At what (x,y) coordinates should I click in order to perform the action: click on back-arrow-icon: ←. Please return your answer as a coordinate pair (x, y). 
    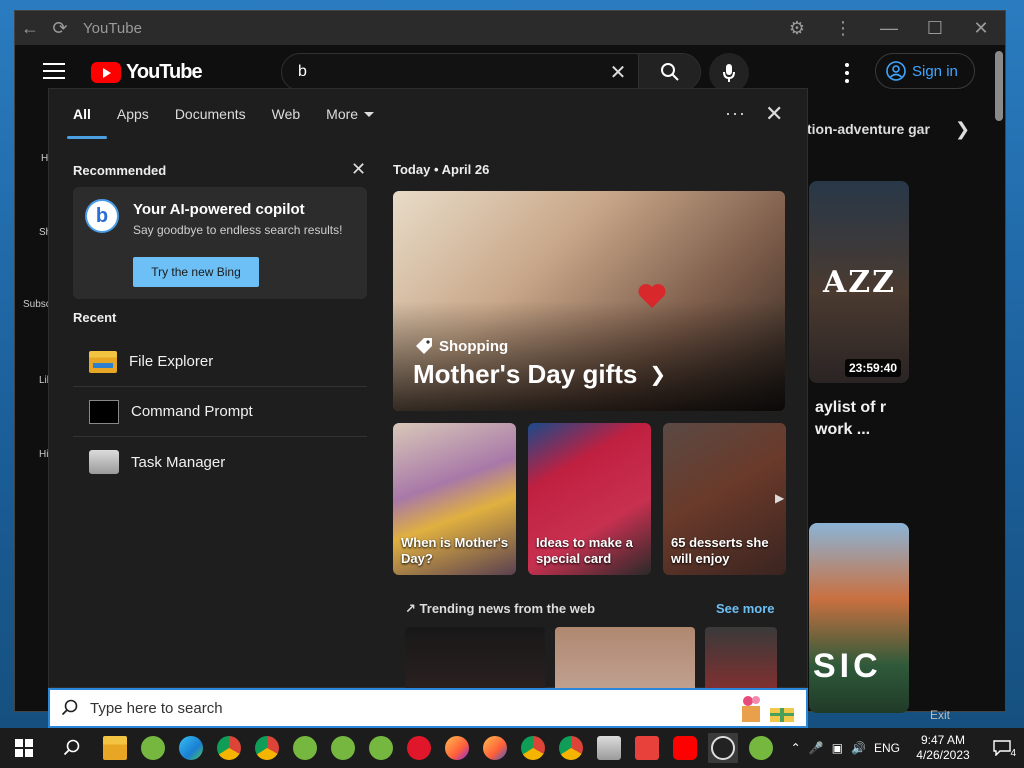
    Looking at the image, I should click on (30, 28).